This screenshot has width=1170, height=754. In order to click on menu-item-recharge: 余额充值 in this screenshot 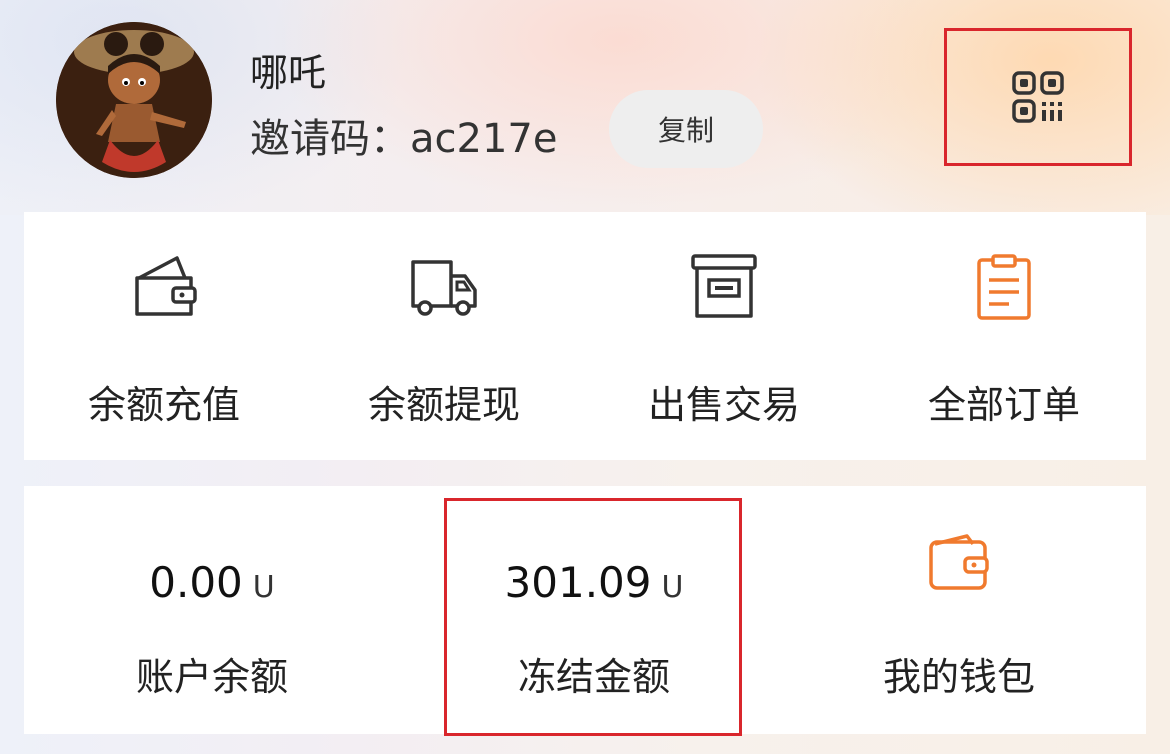, I will do `click(164, 336)`.